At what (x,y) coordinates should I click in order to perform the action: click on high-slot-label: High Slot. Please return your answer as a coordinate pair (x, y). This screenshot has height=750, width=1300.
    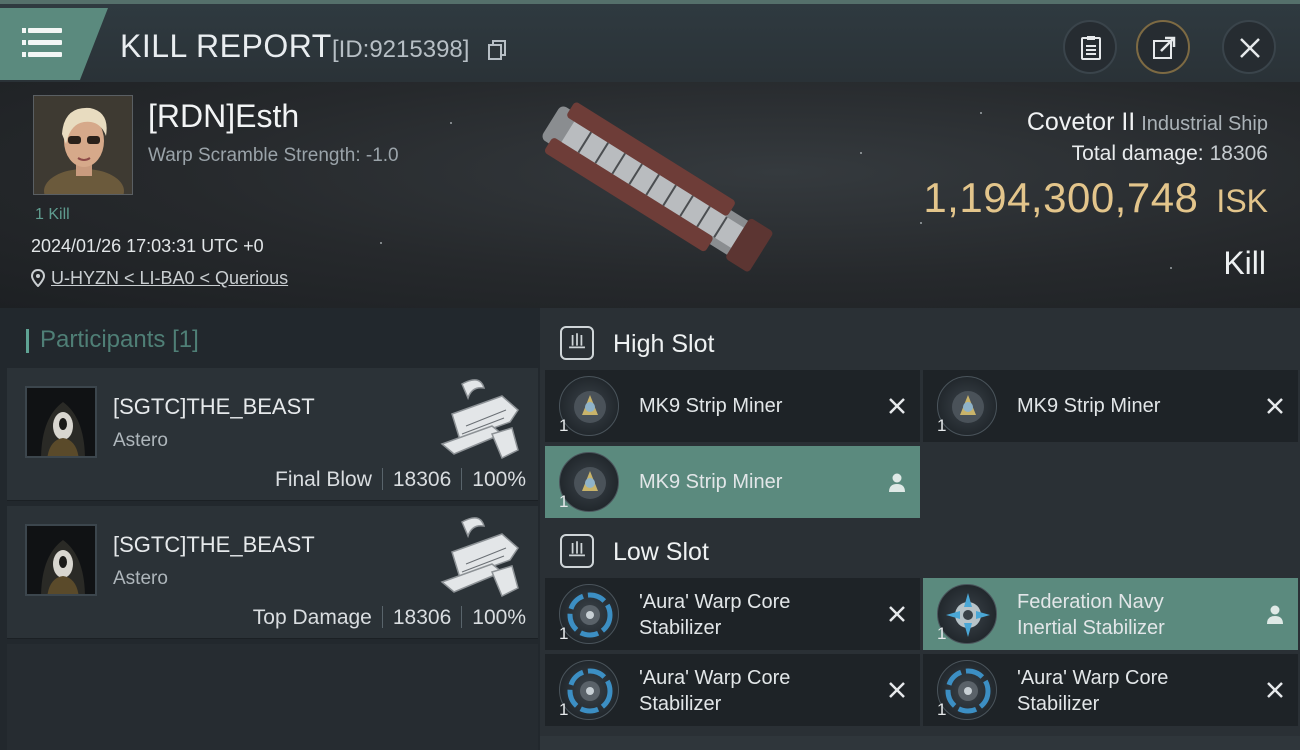
    Looking at the image, I should click on (664, 344).